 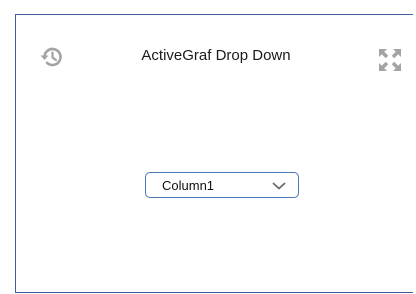 I want to click on widget-title: ActiveGraf Drop Down, so click(x=216, y=55).